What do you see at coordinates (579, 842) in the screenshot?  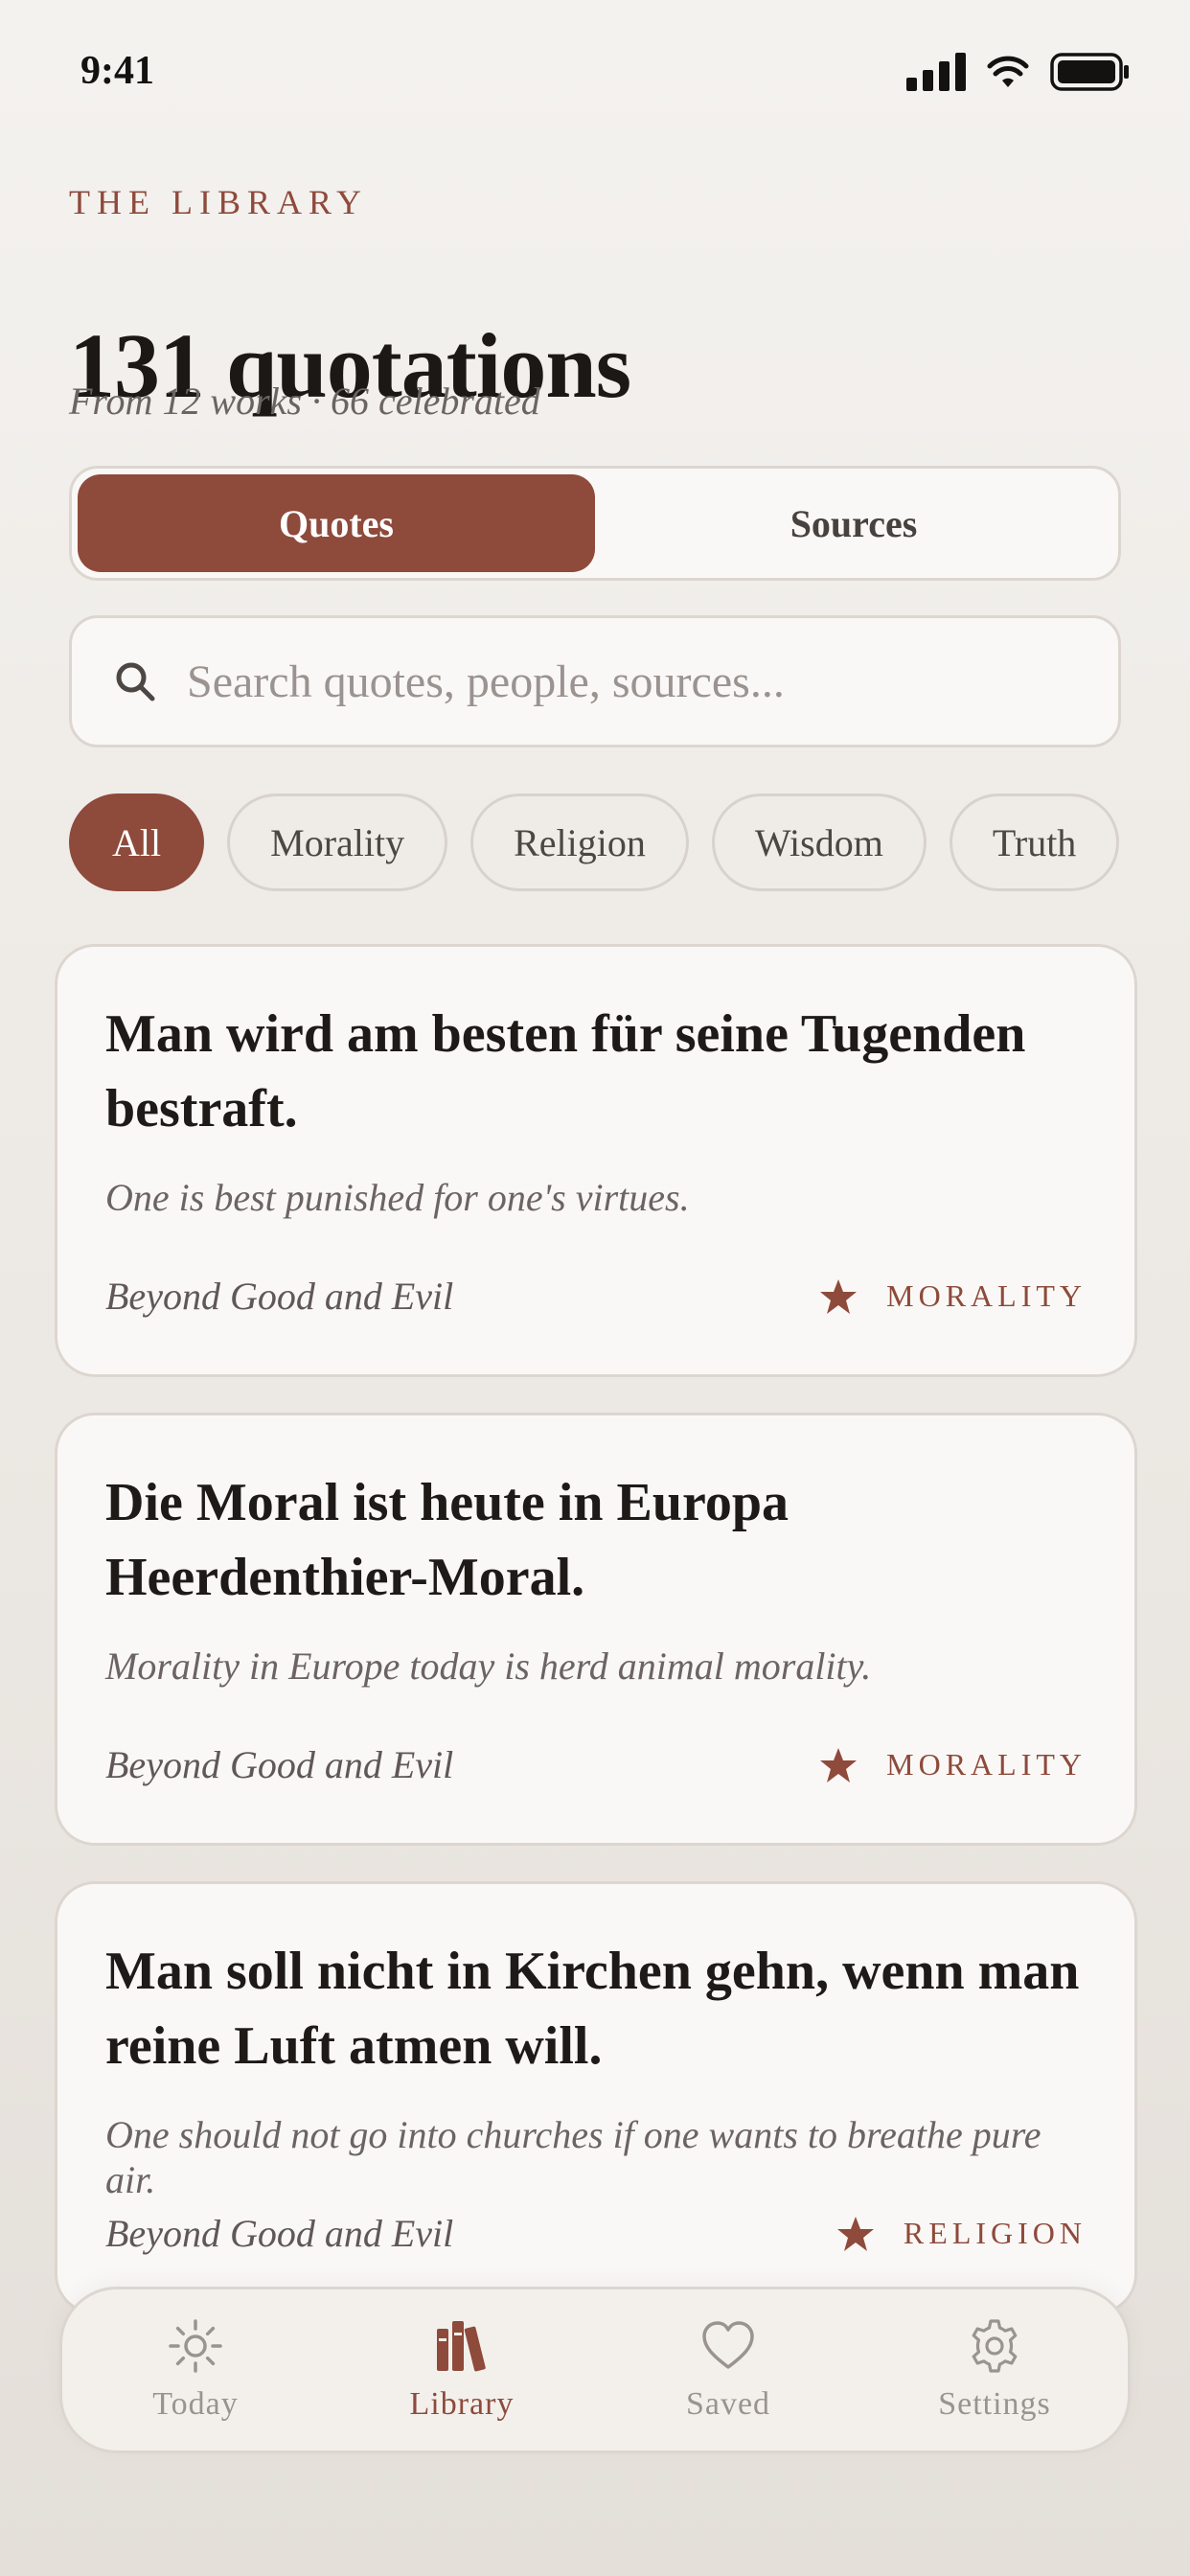 I see `chip-religion: Religion` at bounding box center [579, 842].